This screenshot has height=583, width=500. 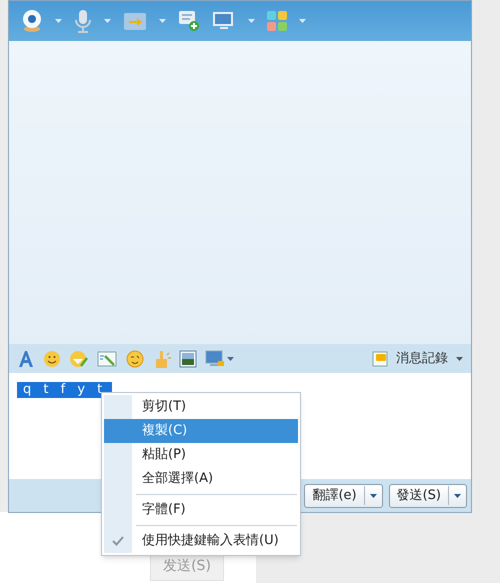 What do you see at coordinates (135, 21) in the screenshot?
I see `folder-icon` at bounding box center [135, 21].